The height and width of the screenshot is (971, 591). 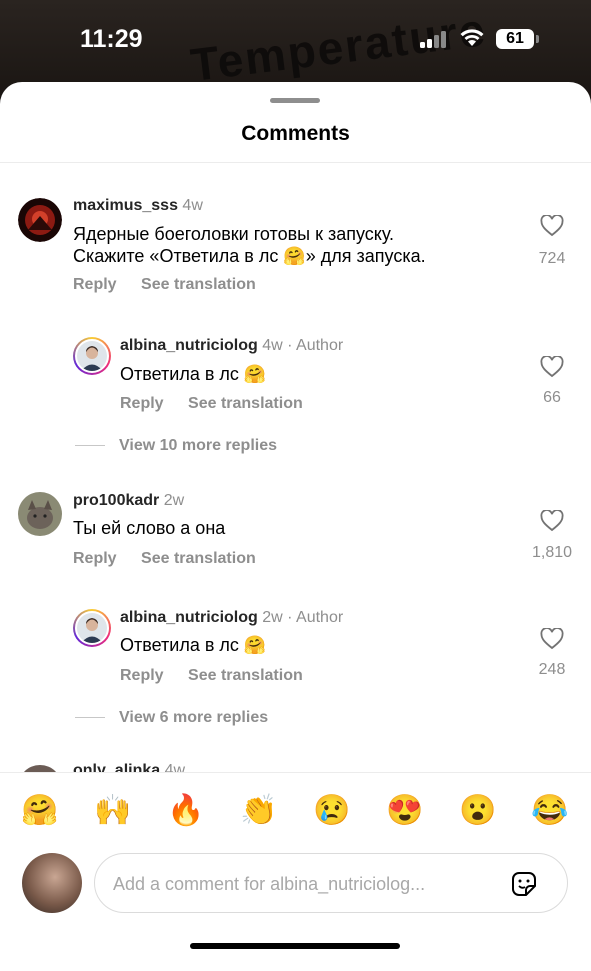 I want to click on reply-username: albina_nutriciolog 4w · Author, so click(x=231, y=346).